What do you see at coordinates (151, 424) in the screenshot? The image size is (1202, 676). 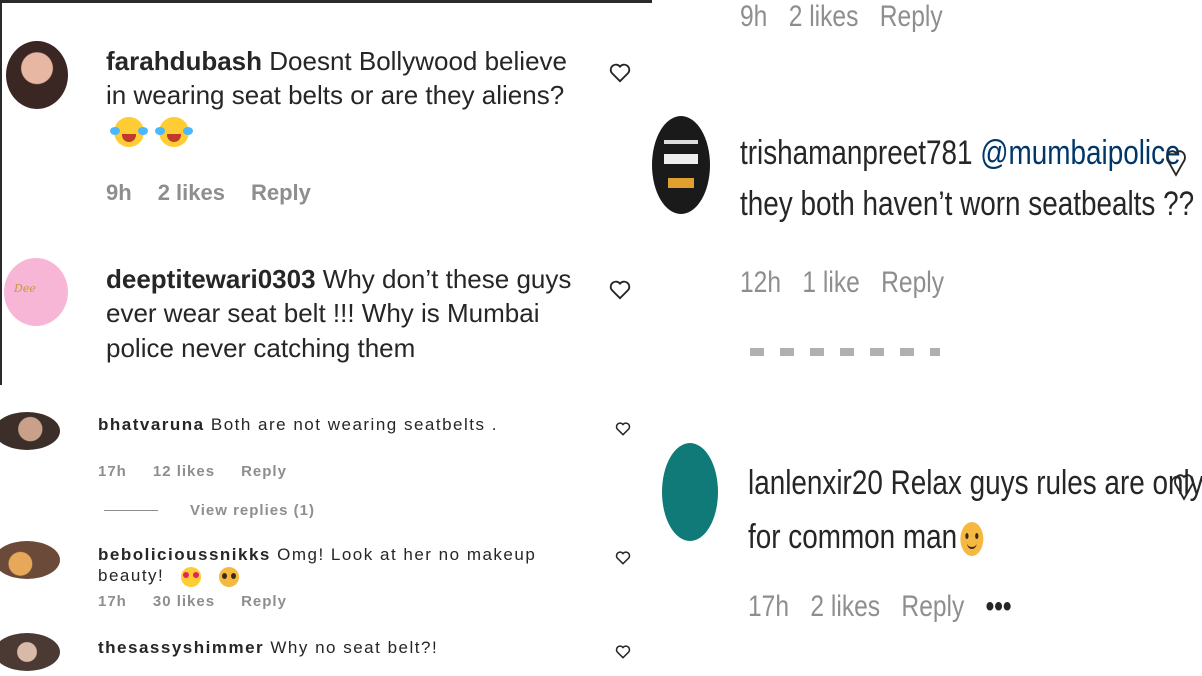 I see `comment-username: bhatvaruna` at bounding box center [151, 424].